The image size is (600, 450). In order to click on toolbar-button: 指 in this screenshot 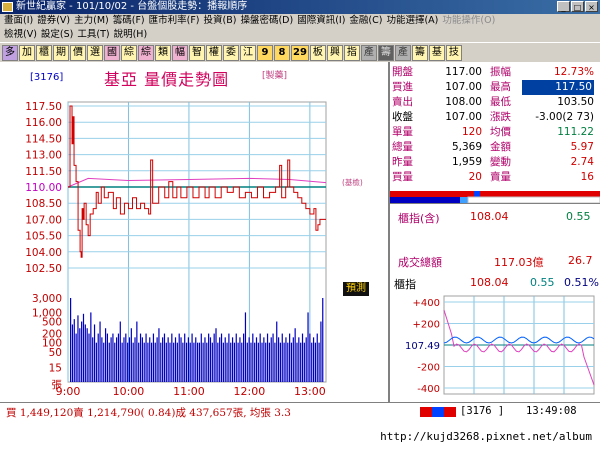, I will do `click(351, 52)`.